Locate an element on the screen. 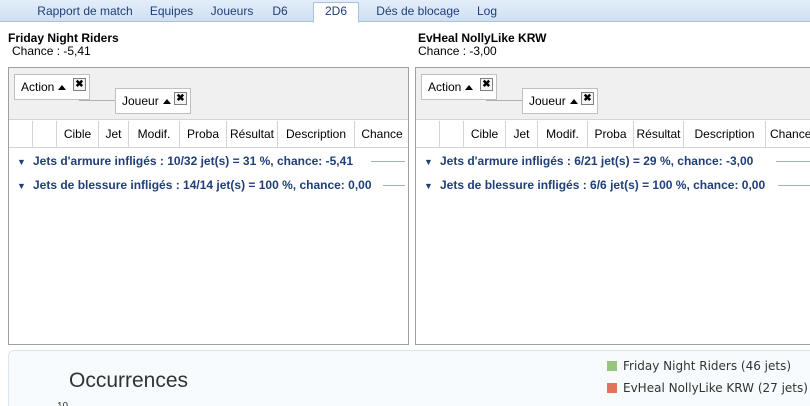 This screenshot has width=810, height=406. tab-joueurs: Joueurs is located at coordinates (232, 12).